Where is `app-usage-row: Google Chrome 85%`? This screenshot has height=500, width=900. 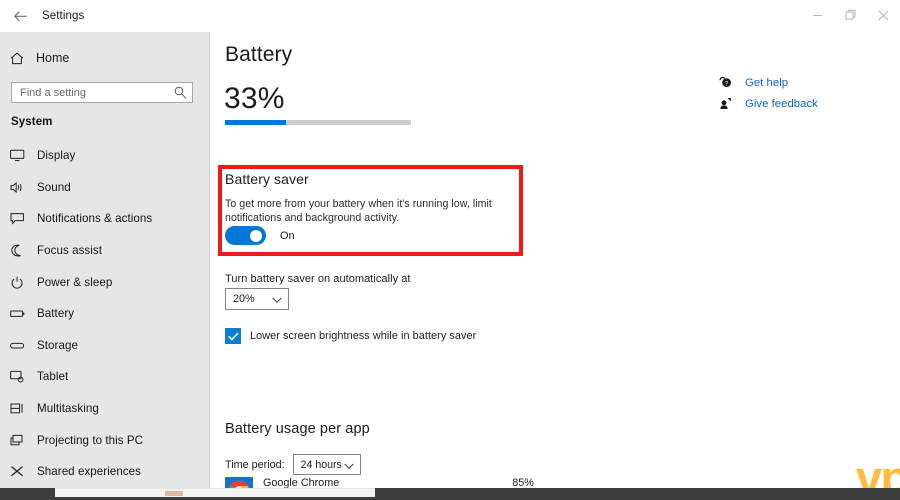 app-usage-row: Google Chrome 85% is located at coordinates (505, 482).